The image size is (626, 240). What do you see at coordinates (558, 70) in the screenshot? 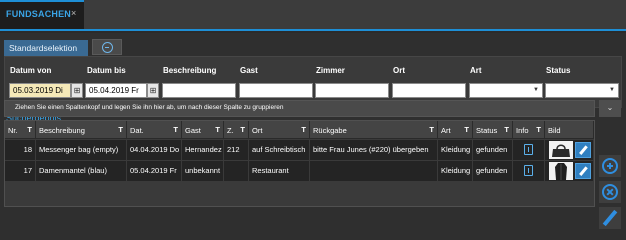
I see `label-status: Status` at bounding box center [558, 70].